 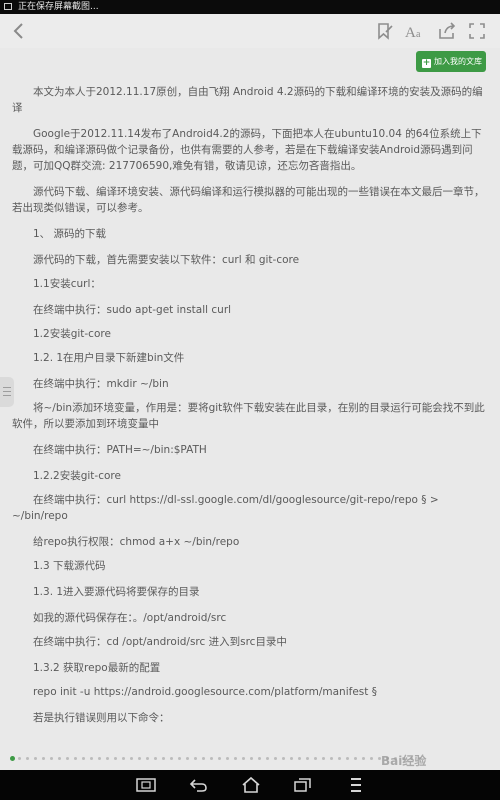 I want to click on system-nav-bar, so click(x=250, y=785).